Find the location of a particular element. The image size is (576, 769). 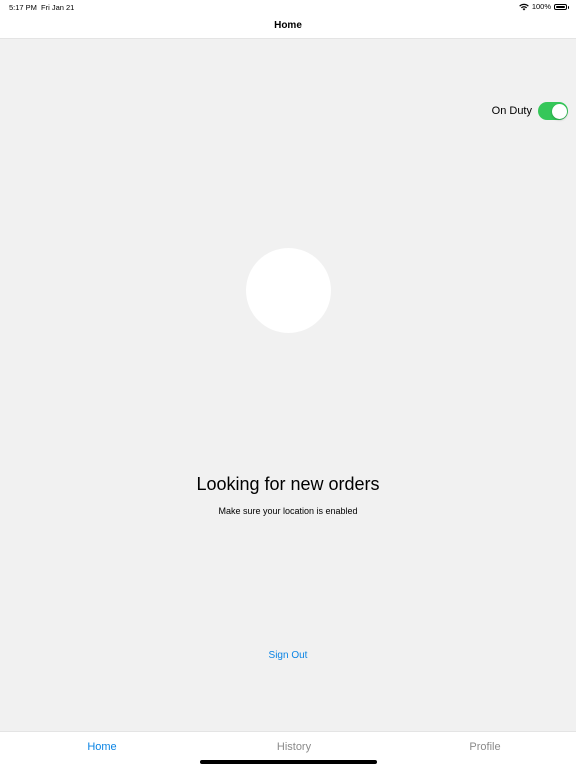

tab-history: History is located at coordinates (294, 747).